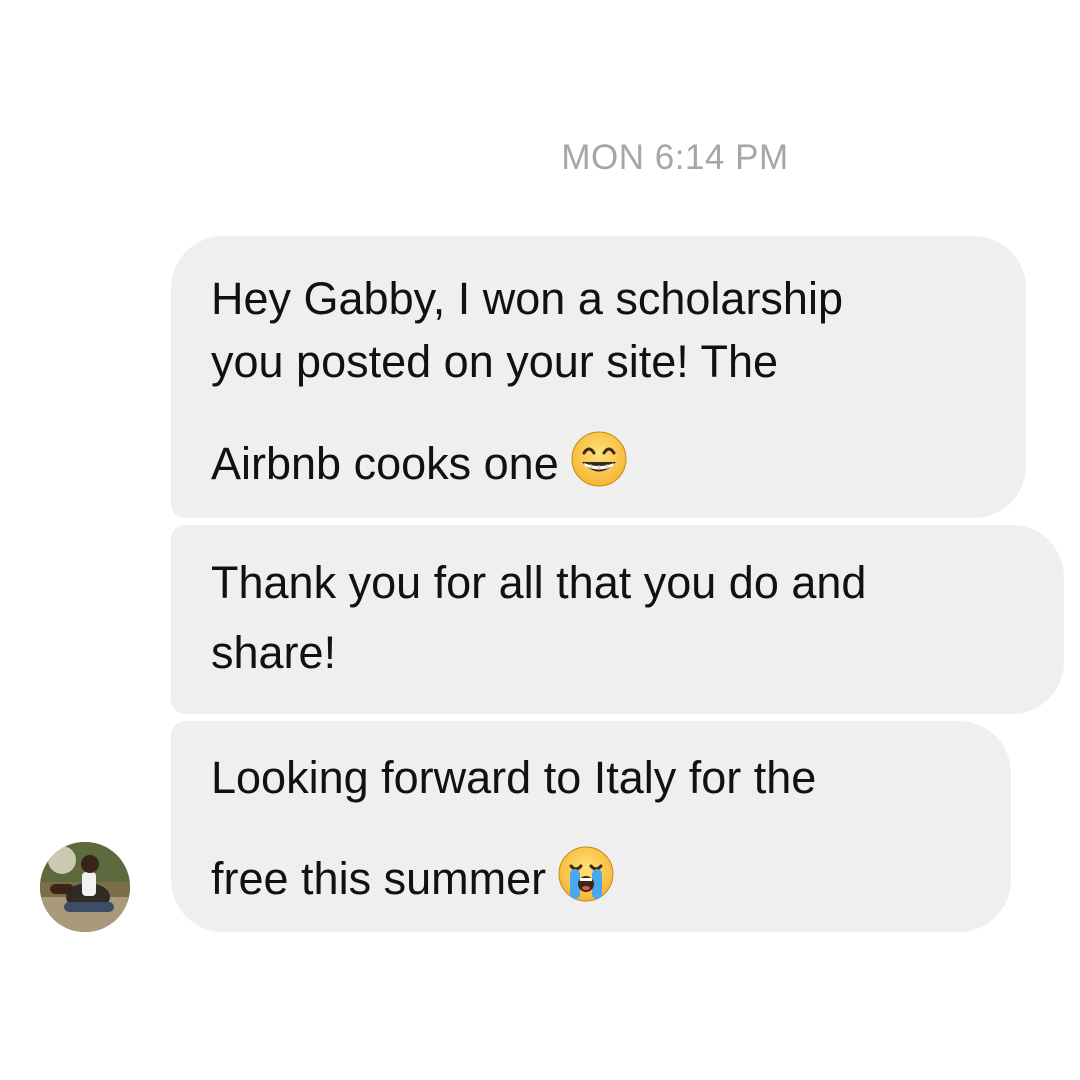  I want to click on message-line: Looking forward to Italy for the, so click(514, 777).